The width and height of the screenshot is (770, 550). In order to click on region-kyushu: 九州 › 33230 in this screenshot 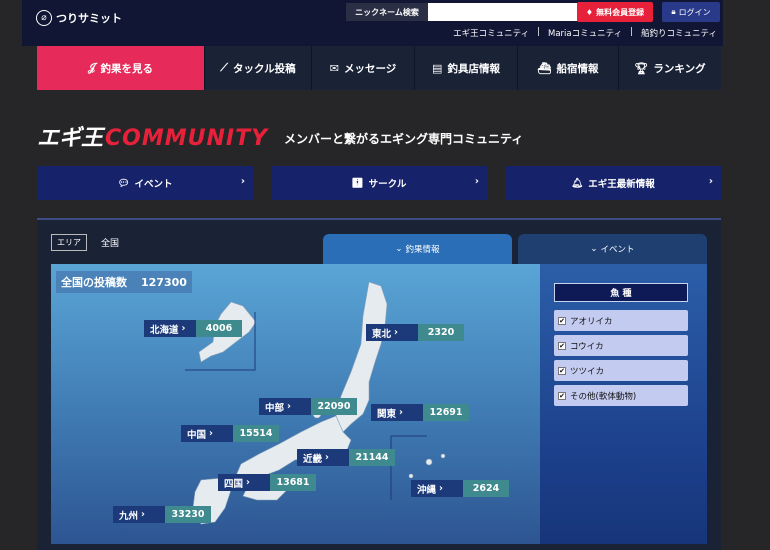, I will do `click(162, 514)`.